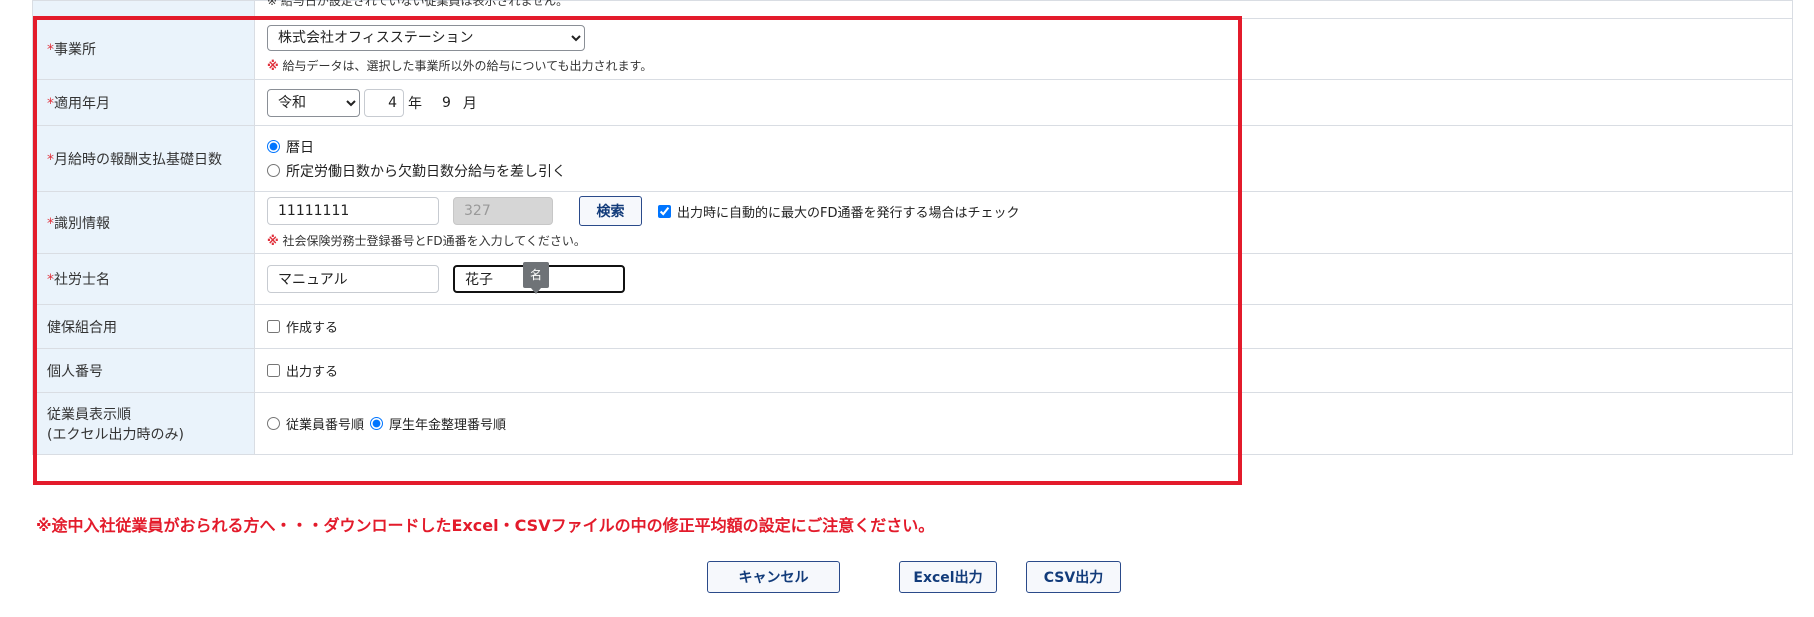  Describe the element at coordinates (467, 65) in the screenshot. I see `office-note-text: 給与データは、選択した事業所以外の給与についても出力されます。` at that location.